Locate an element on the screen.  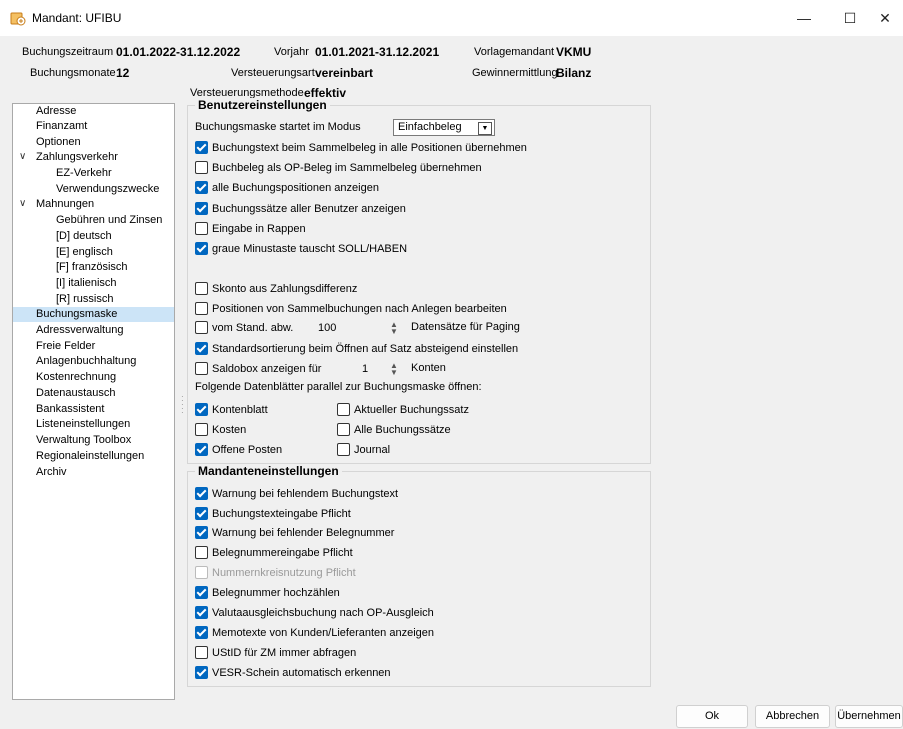
tree-item-gebuehren: Gebühren und Zinsen is located at coordinates (109, 220).